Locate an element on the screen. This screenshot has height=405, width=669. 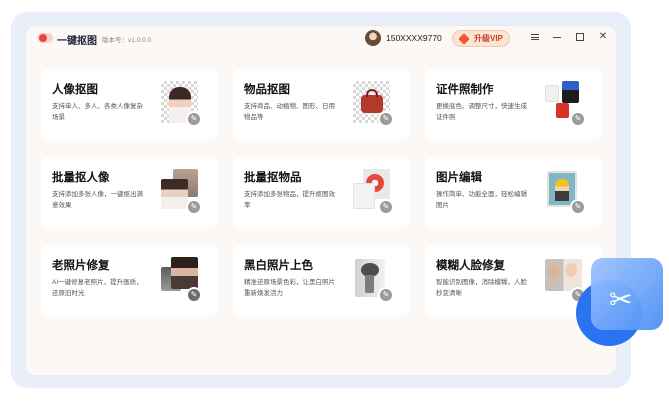
card-title: 人像抠图 is located at coordinates (75, 90).